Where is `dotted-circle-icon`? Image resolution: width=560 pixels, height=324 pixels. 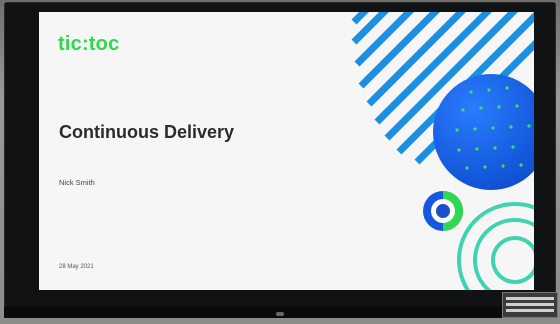 dotted-circle-icon is located at coordinates (483, 132).